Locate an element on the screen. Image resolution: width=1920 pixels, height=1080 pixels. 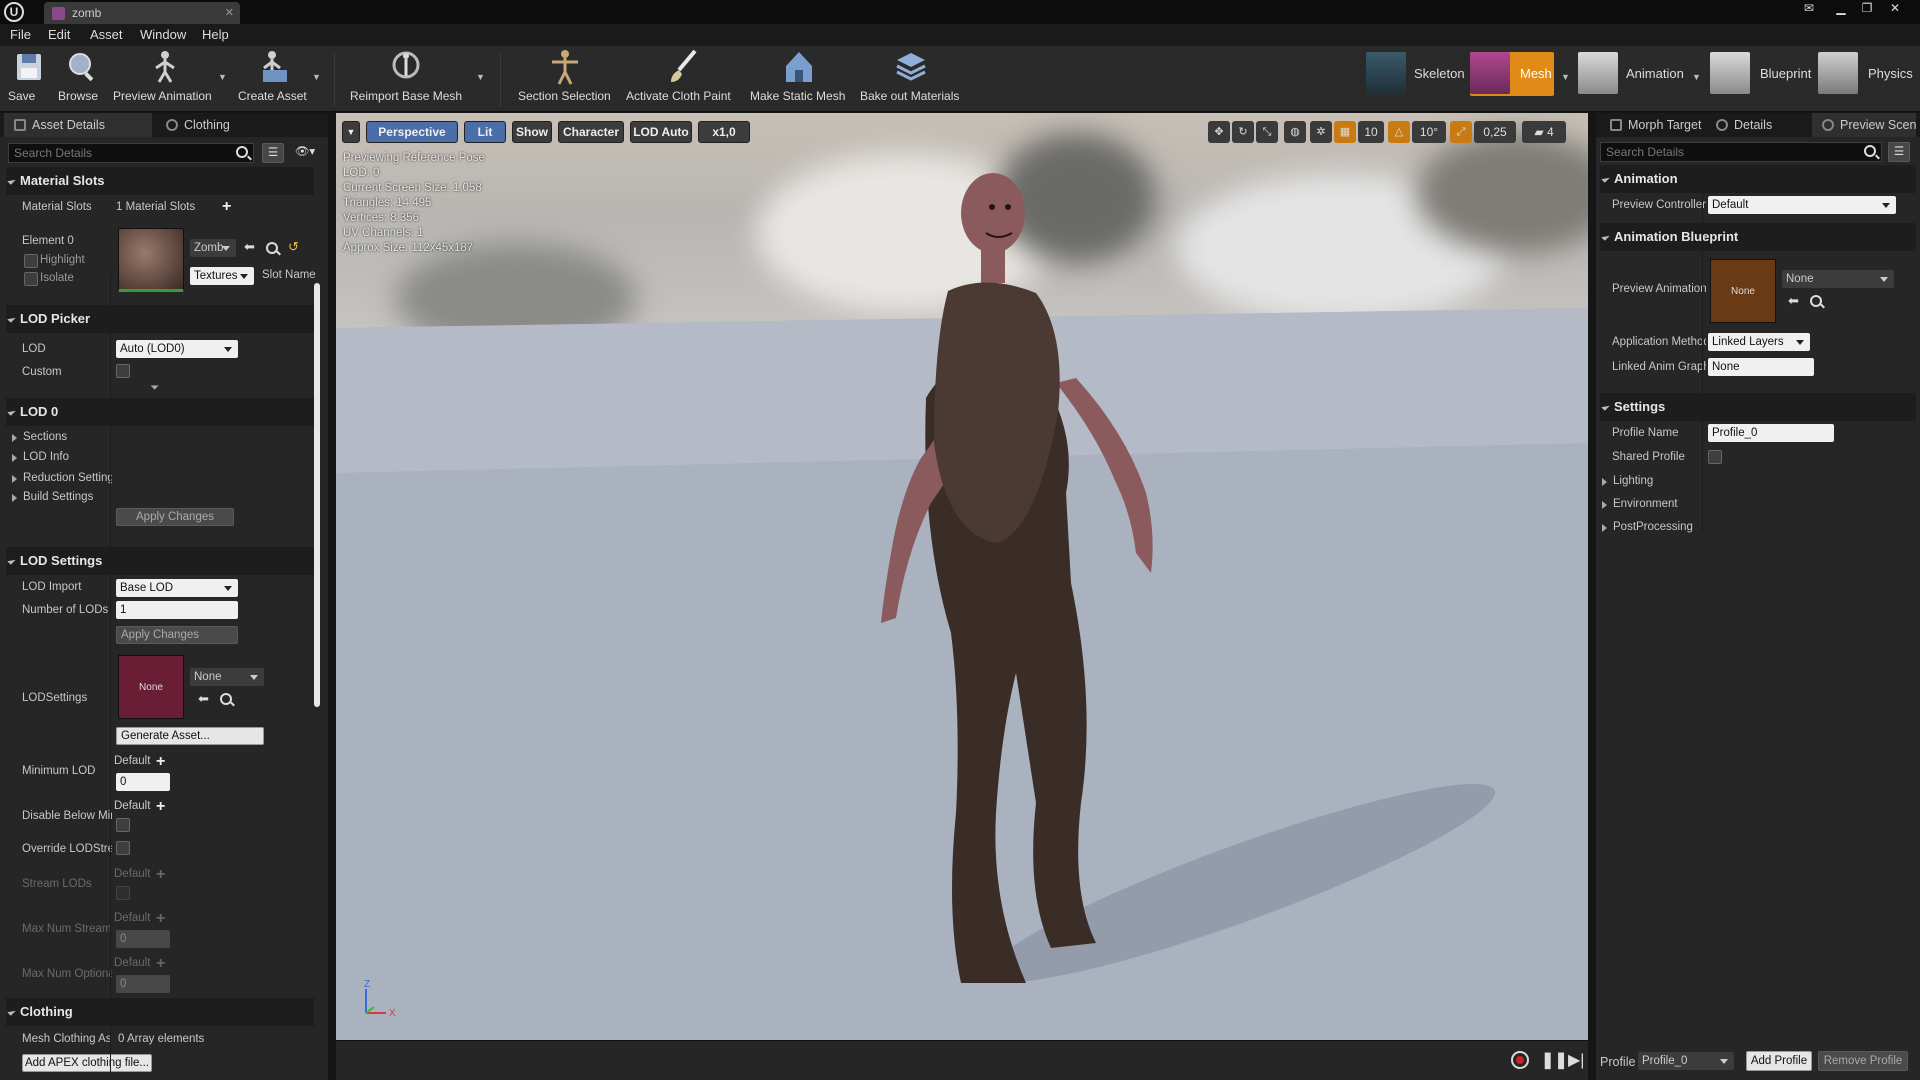
search-details-input: Search Details is located at coordinates (131, 153).